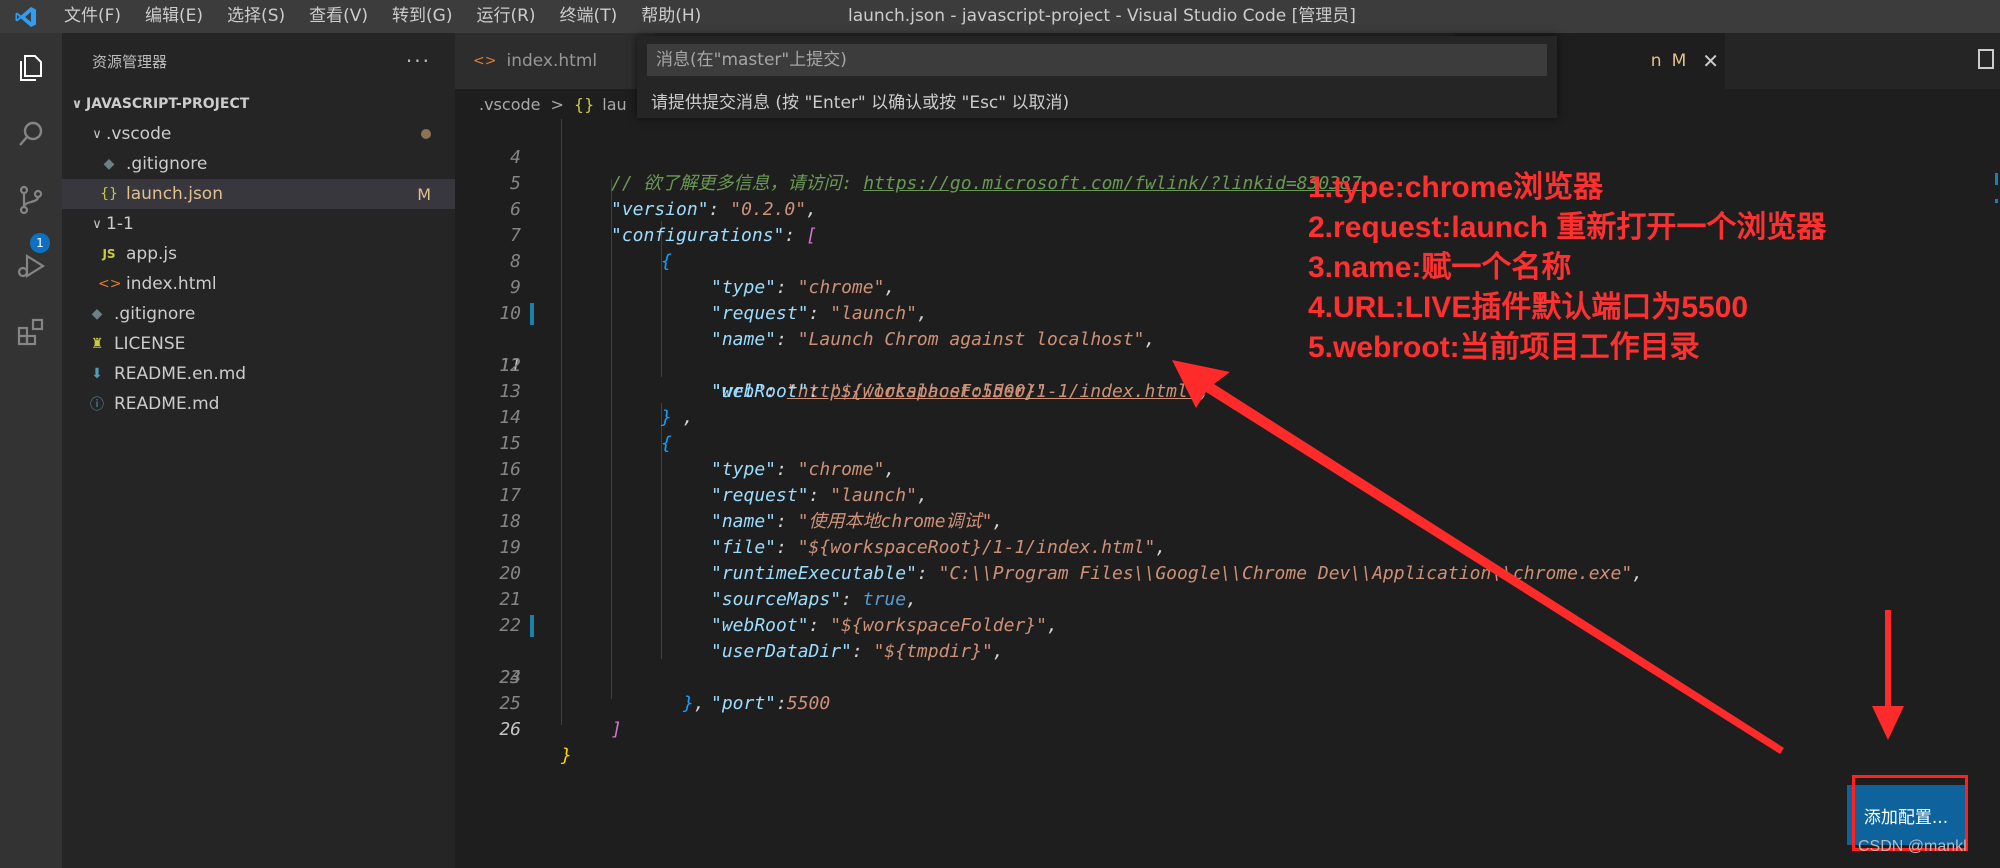  I want to click on tree-item-gitignore-root: ◆ .gitignore, so click(258, 314).